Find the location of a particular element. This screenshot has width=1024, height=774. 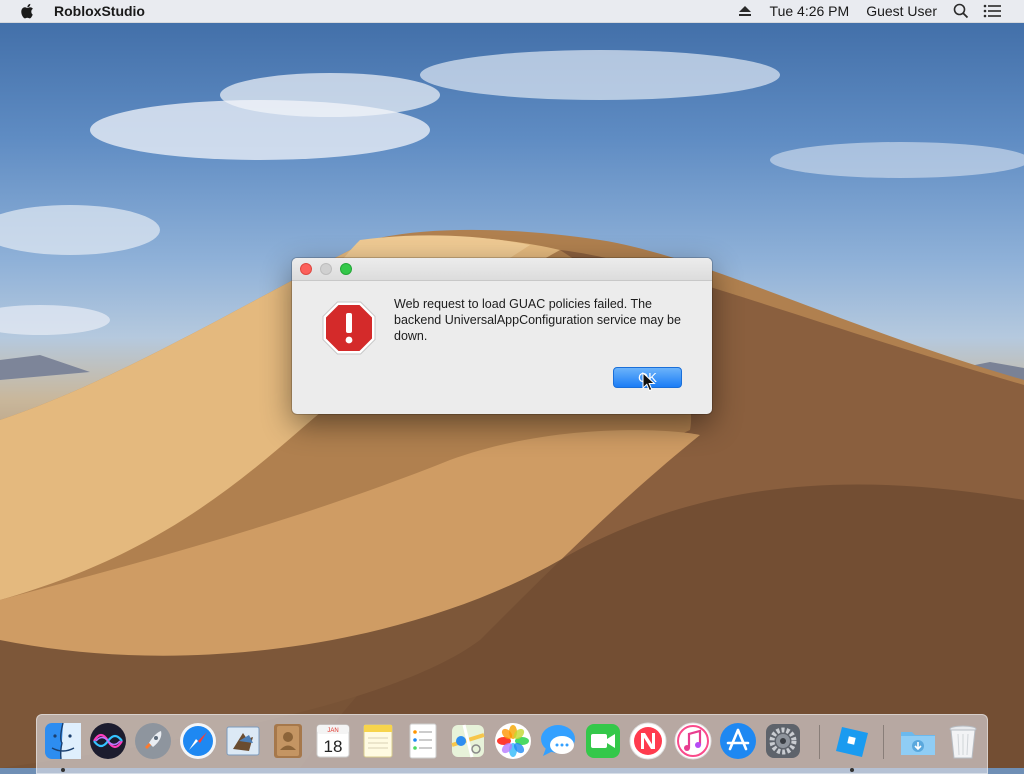

mail-icon is located at coordinates (243, 741).